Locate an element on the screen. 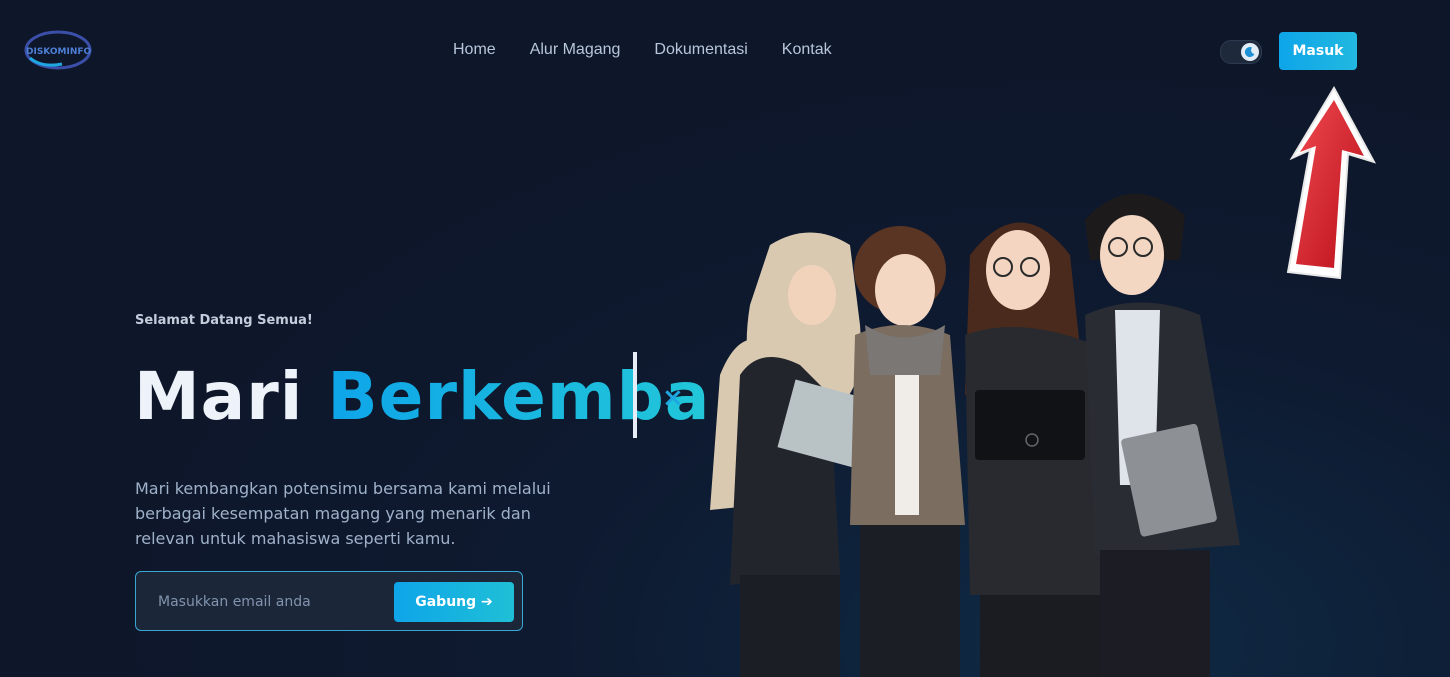  join-button: Gabung ➔ is located at coordinates (454, 602).